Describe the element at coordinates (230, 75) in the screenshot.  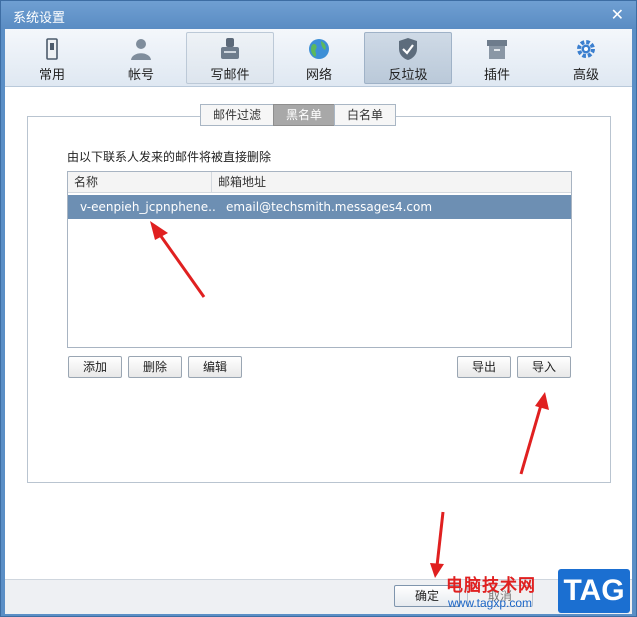
I see `tab-compose-label: 写邮件` at that location.